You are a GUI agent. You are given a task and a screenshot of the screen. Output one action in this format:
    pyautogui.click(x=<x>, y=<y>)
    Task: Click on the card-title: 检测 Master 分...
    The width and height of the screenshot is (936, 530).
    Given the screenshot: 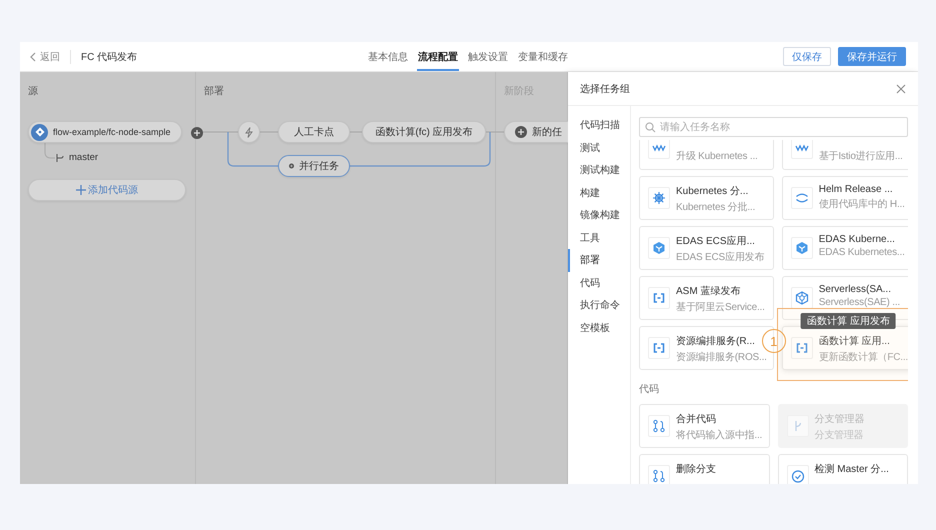 What is the action you would take?
    pyautogui.click(x=851, y=469)
    